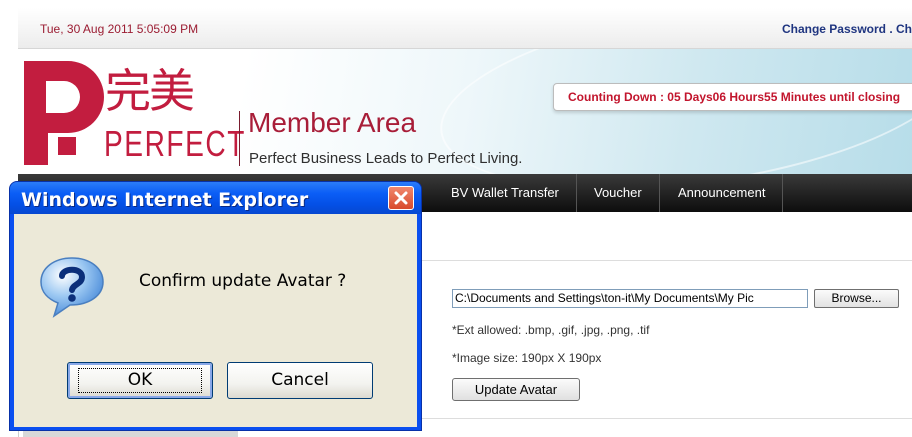 The width and height of the screenshot is (912, 437). I want to click on cancel-button-label: Cancel, so click(300, 380).